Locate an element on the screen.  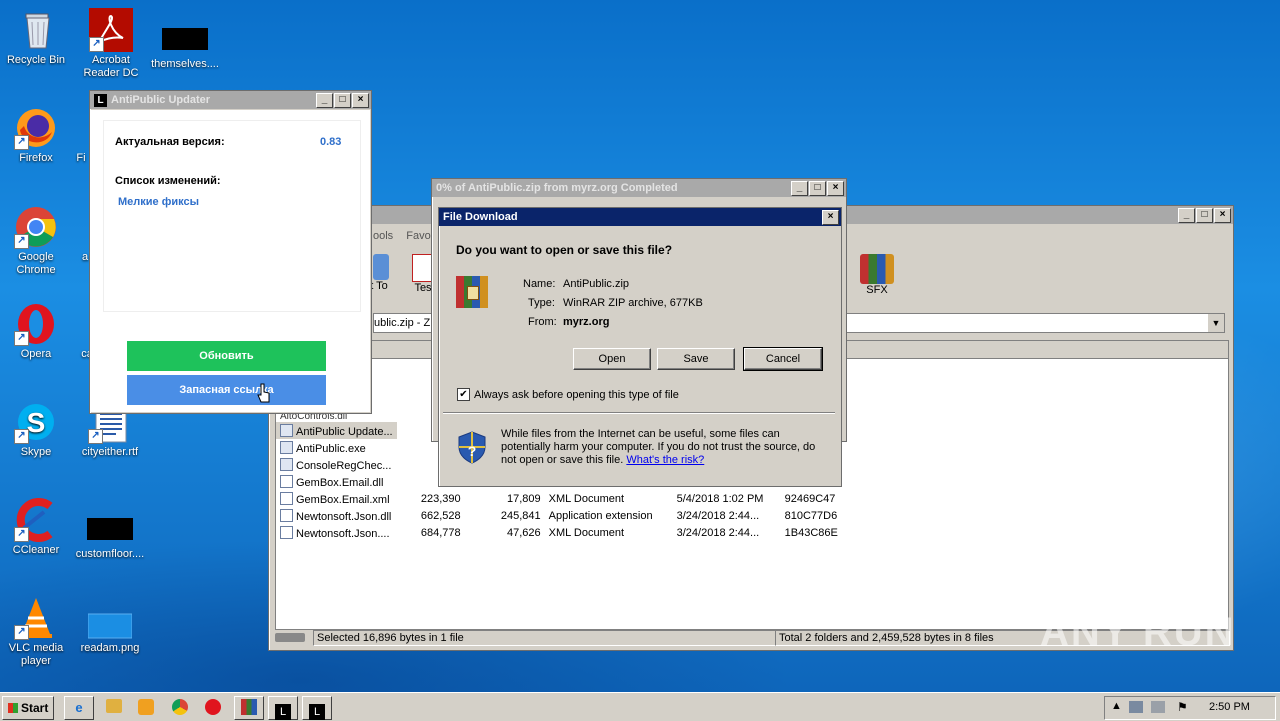
always-ask-checkbox: ✔ is located at coordinates (463, 394).